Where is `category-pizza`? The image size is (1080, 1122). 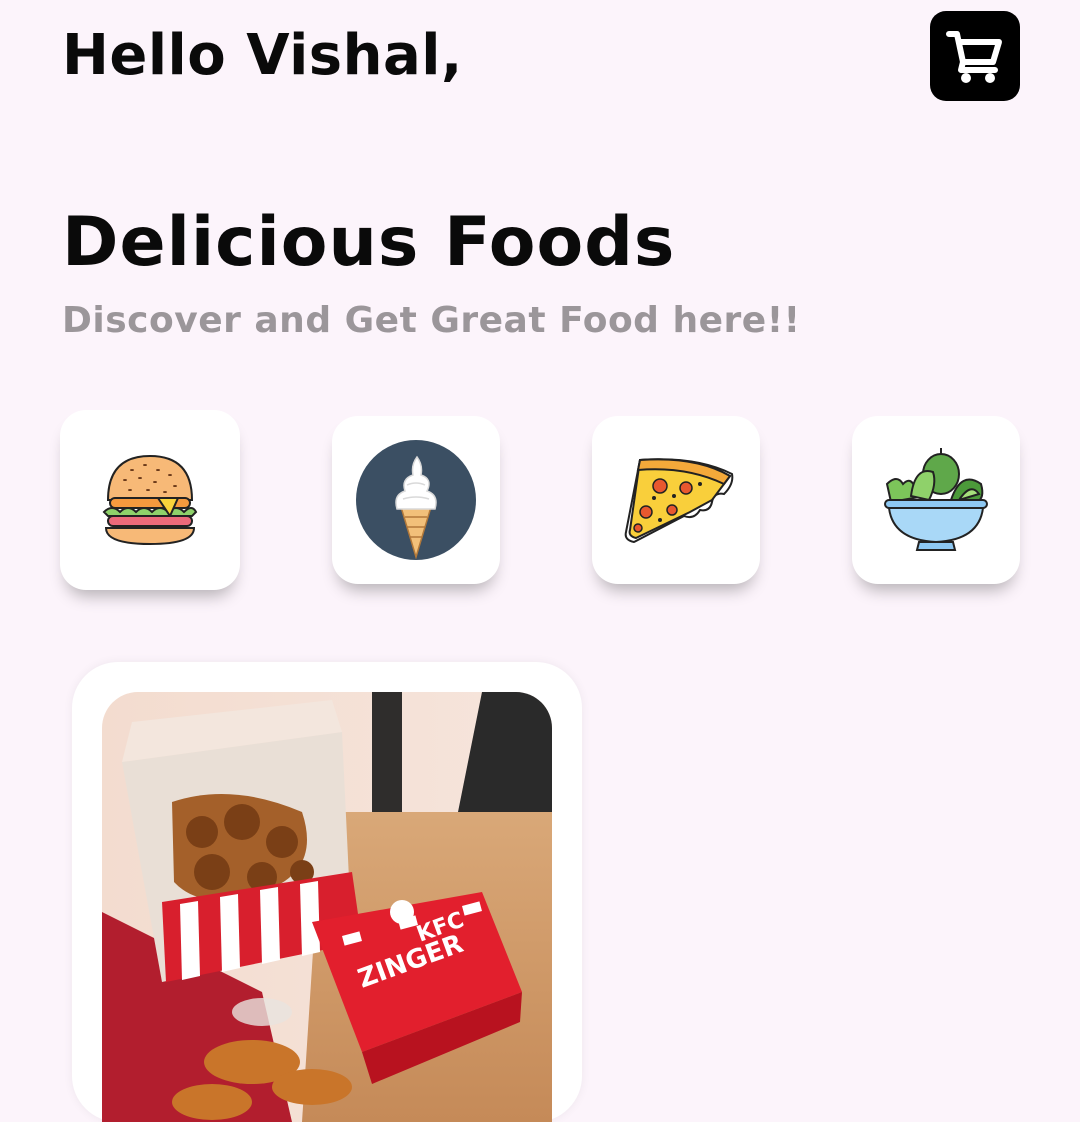 category-pizza is located at coordinates (676, 500).